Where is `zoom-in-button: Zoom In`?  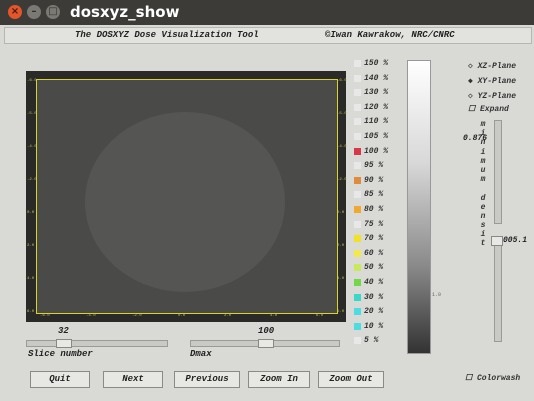 zoom-in-button: Zoom In is located at coordinates (279, 379).